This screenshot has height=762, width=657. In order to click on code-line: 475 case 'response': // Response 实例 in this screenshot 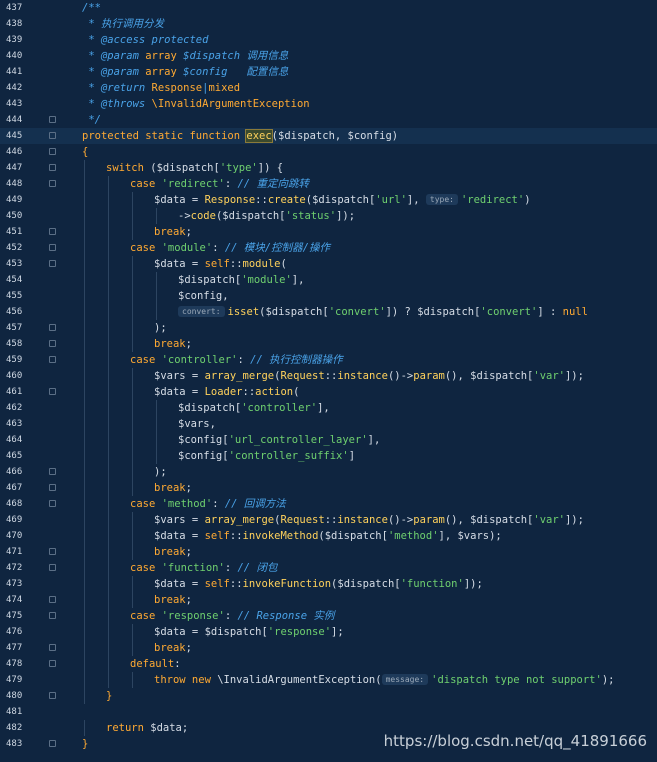, I will do `click(328, 616)`.